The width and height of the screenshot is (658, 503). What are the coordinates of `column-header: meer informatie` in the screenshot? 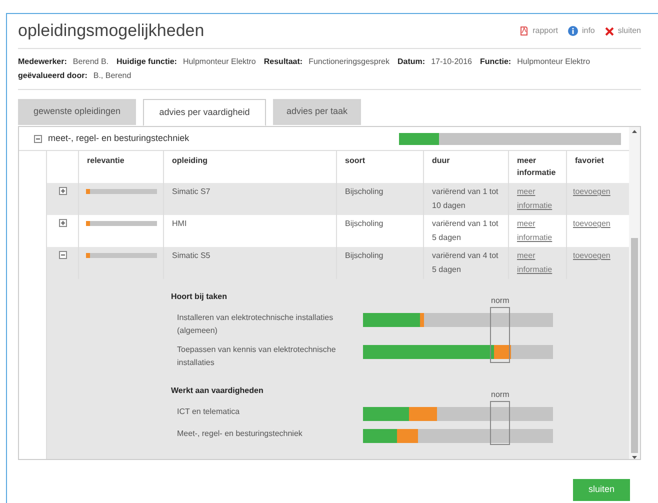 It's located at (536, 166).